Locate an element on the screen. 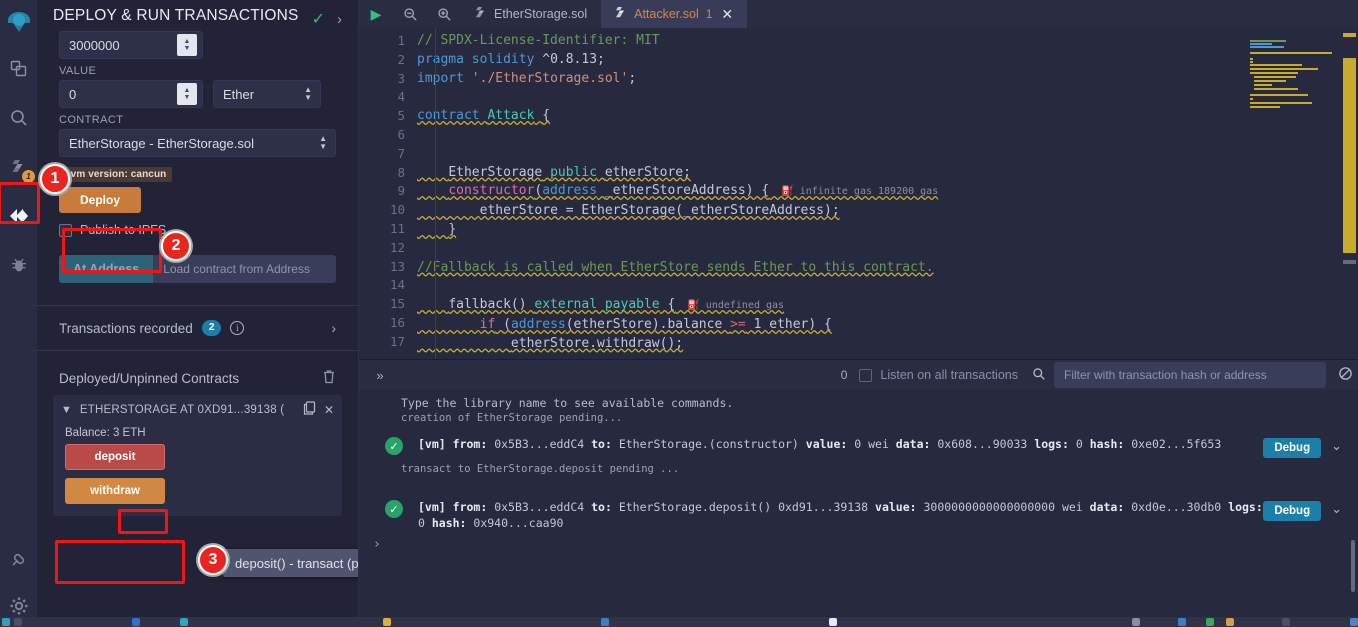  run-script-icon: ▶ is located at coordinates (376, 14).